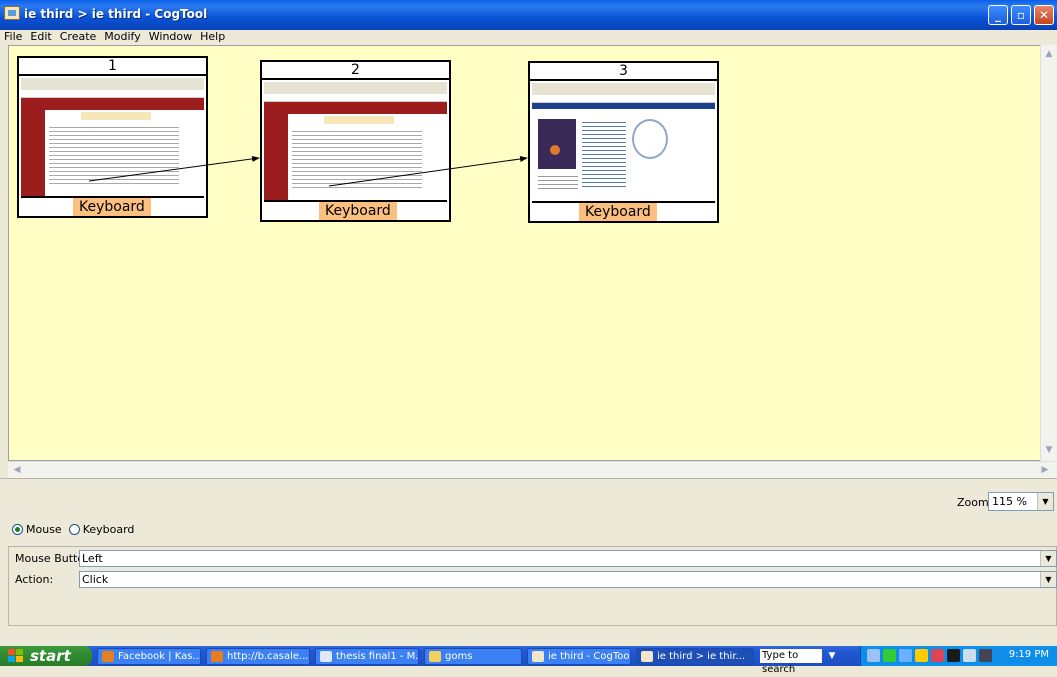  Describe the element at coordinates (889, 655) in the screenshot. I see `signal-icon` at that location.